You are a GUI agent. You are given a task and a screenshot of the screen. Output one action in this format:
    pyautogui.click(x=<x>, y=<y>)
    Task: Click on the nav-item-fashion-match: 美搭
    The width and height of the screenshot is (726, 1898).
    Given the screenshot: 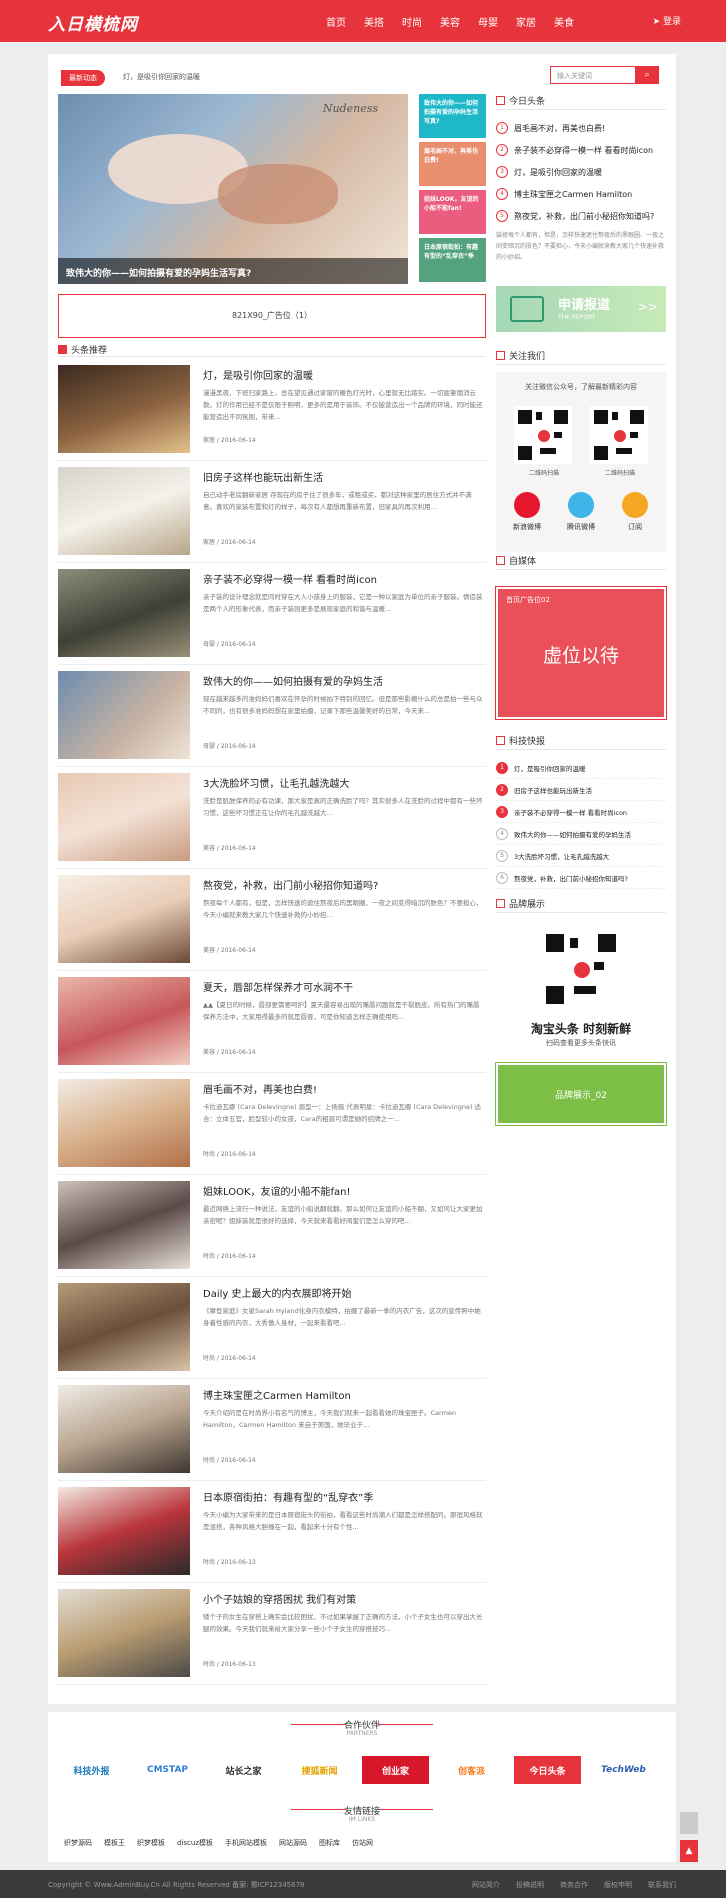 What is the action you would take?
    pyautogui.click(x=374, y=21)
    